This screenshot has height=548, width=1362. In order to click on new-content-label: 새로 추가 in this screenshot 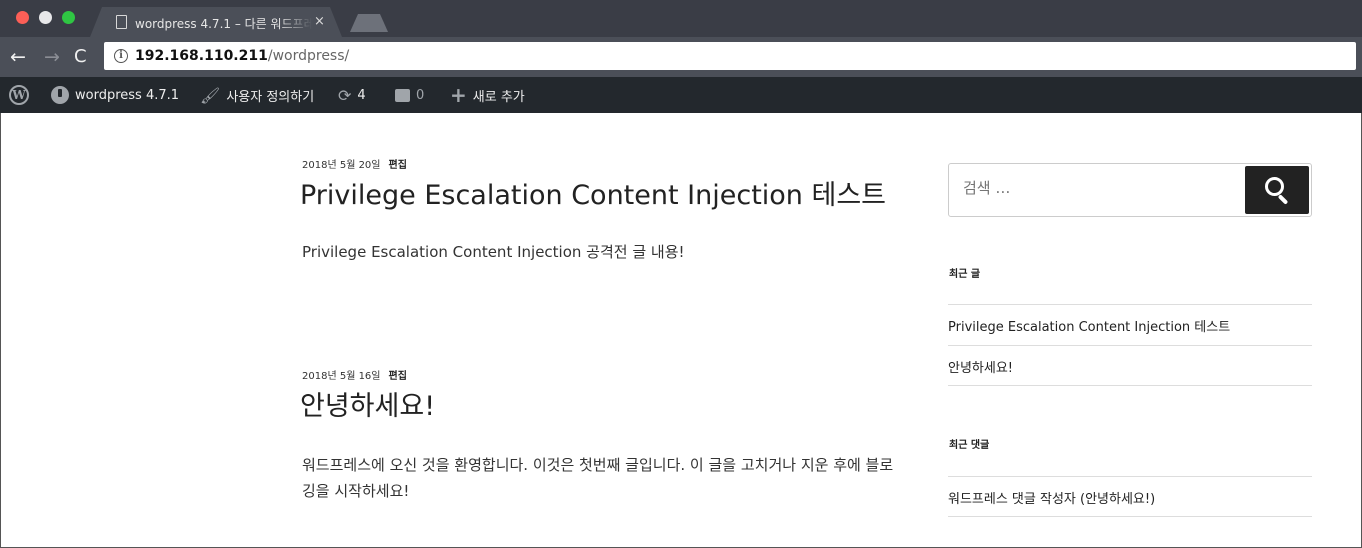, I will do `click(498, 97)`.